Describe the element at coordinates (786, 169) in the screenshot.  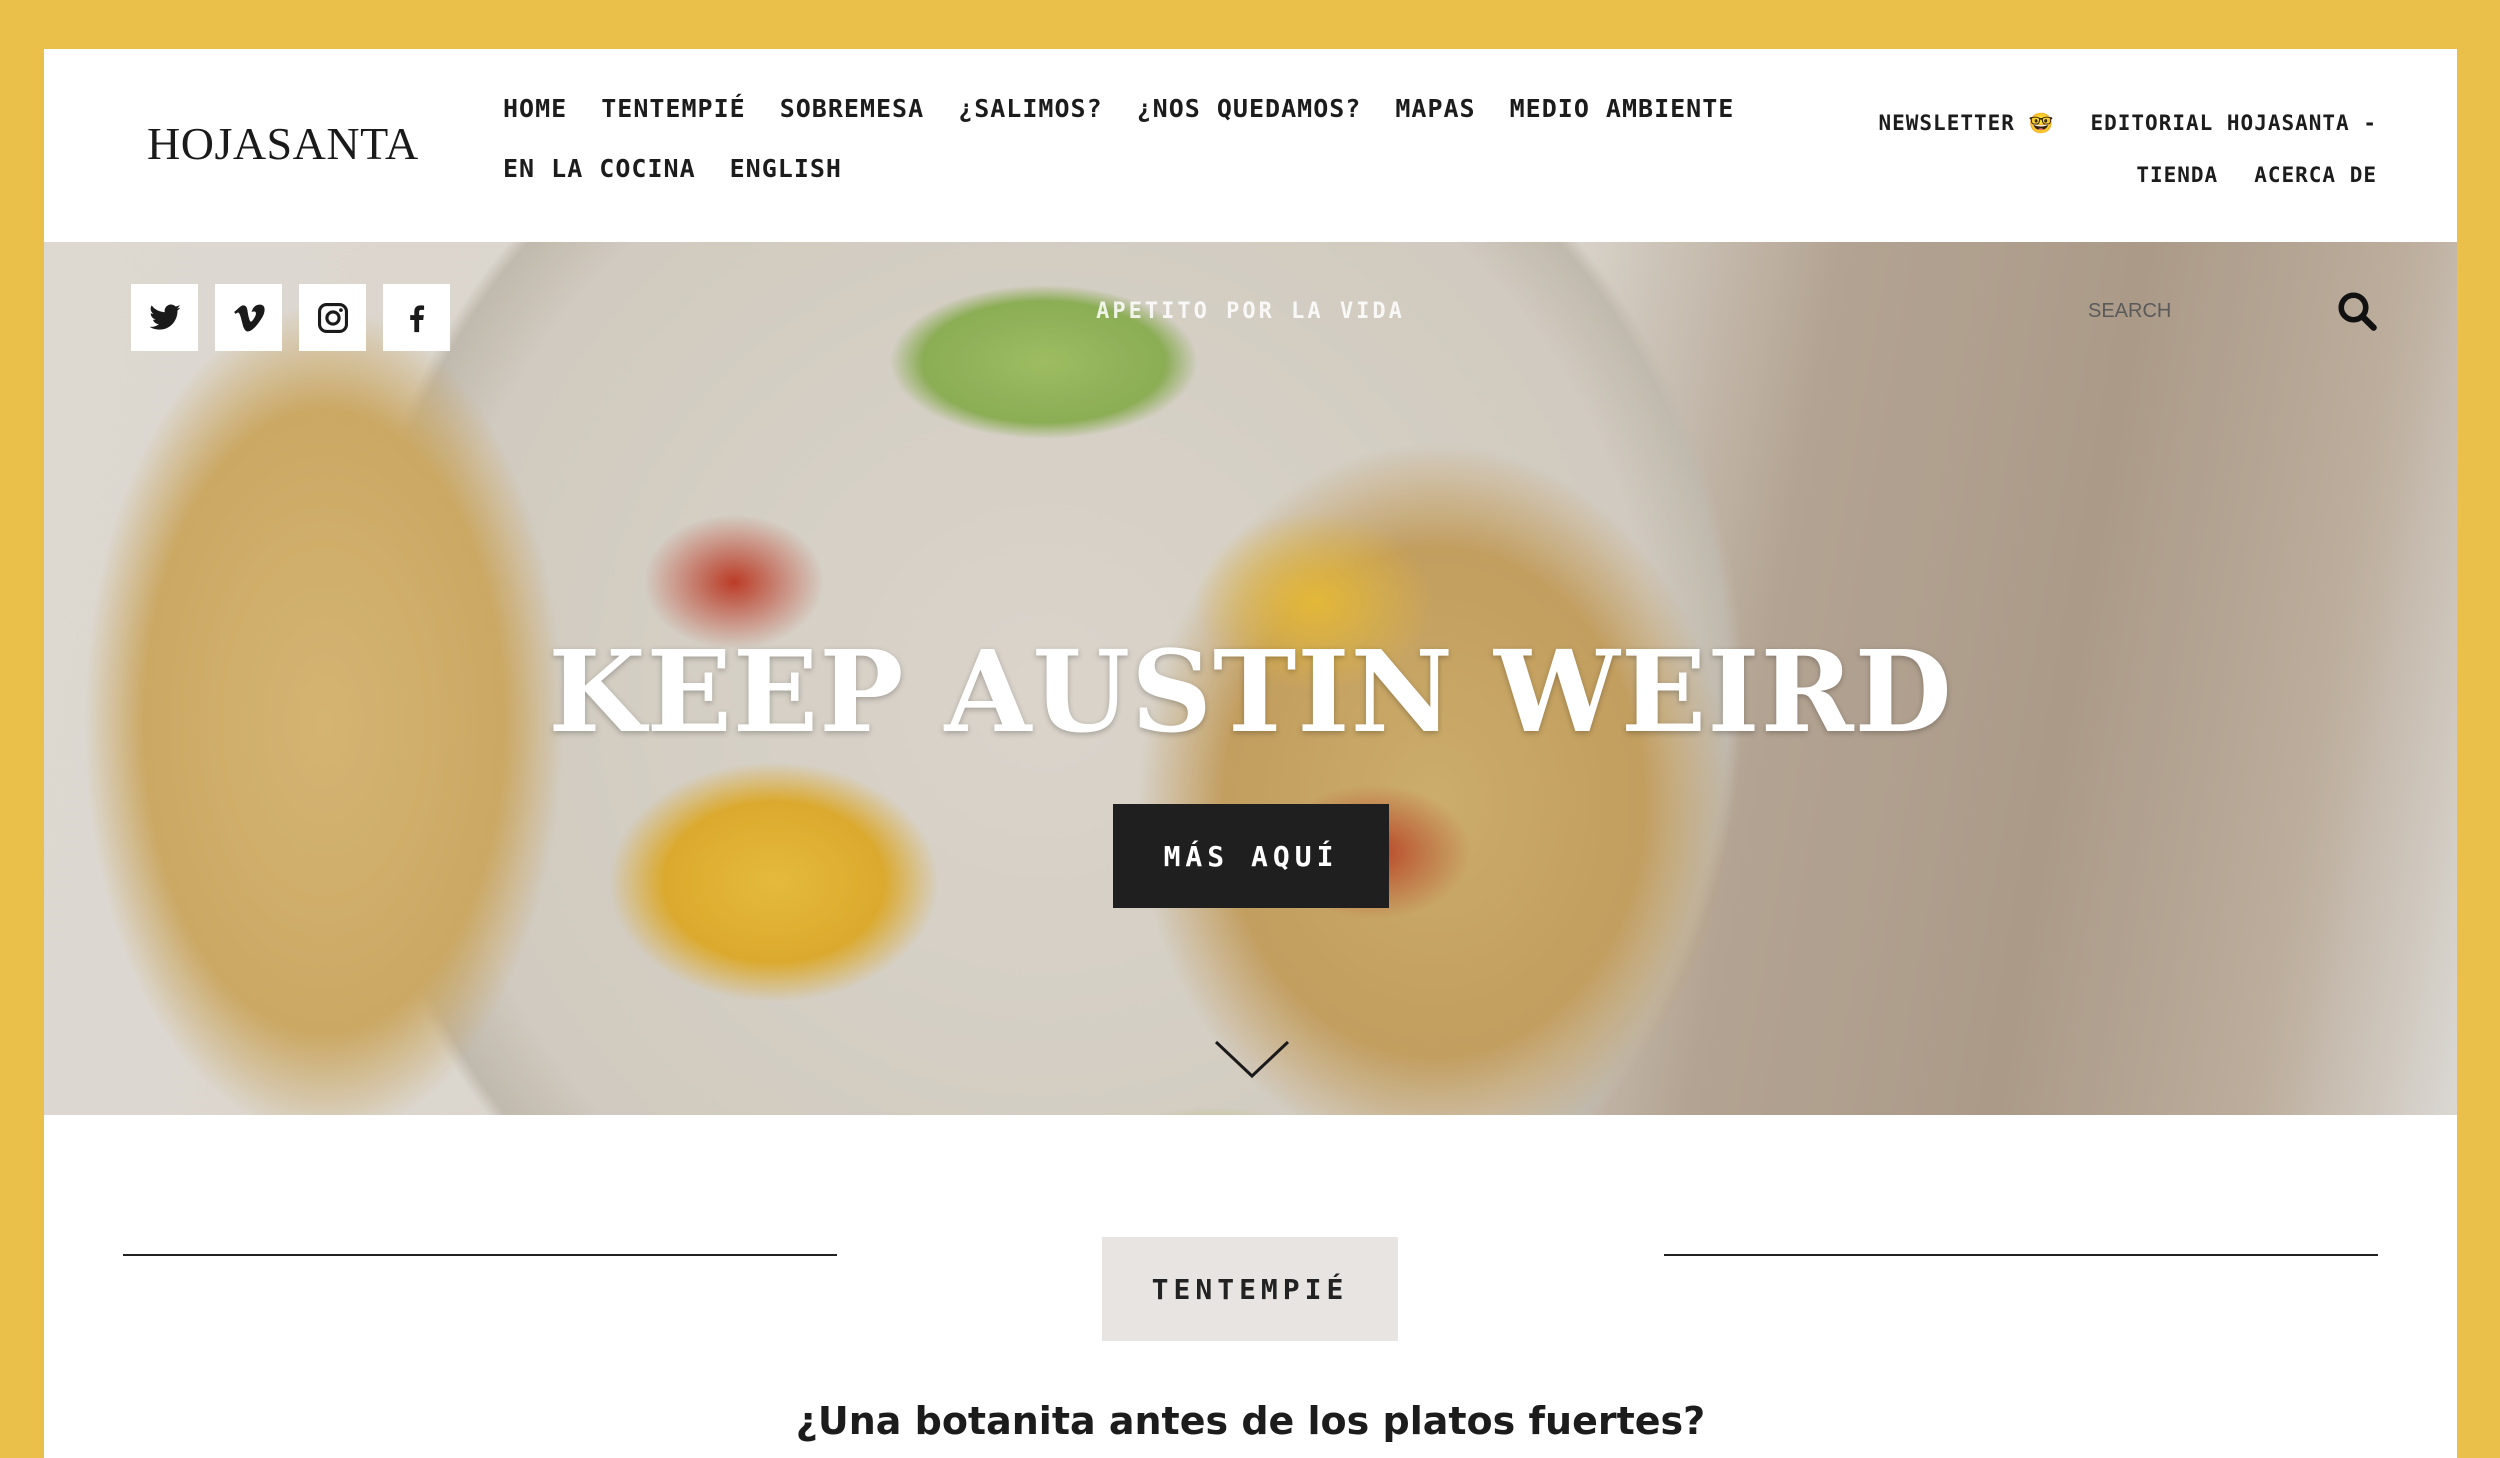
I see `nav-english: ENGLISH` at that location.